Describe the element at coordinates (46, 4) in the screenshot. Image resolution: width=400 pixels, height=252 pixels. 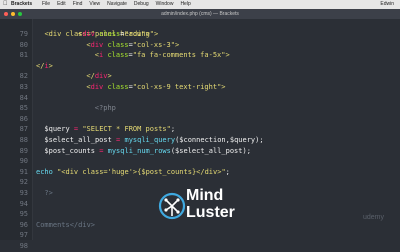
I see `menu-item-file: File` at that location.